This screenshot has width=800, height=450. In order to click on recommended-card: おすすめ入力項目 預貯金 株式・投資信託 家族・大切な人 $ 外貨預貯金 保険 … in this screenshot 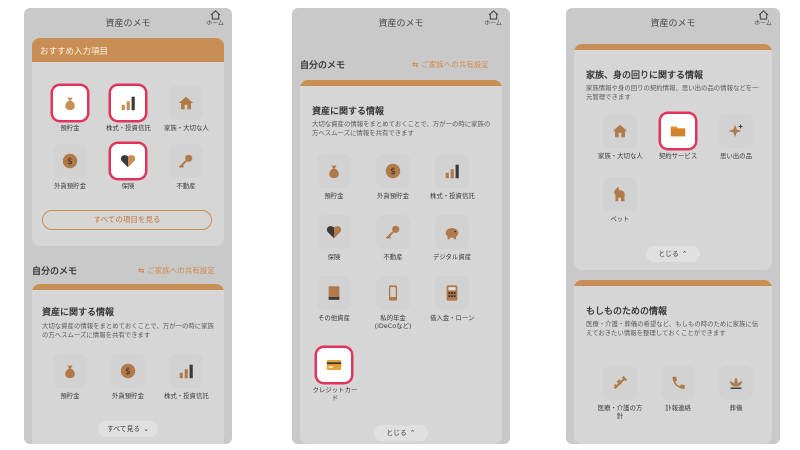, I will do `click(128, 142)`.